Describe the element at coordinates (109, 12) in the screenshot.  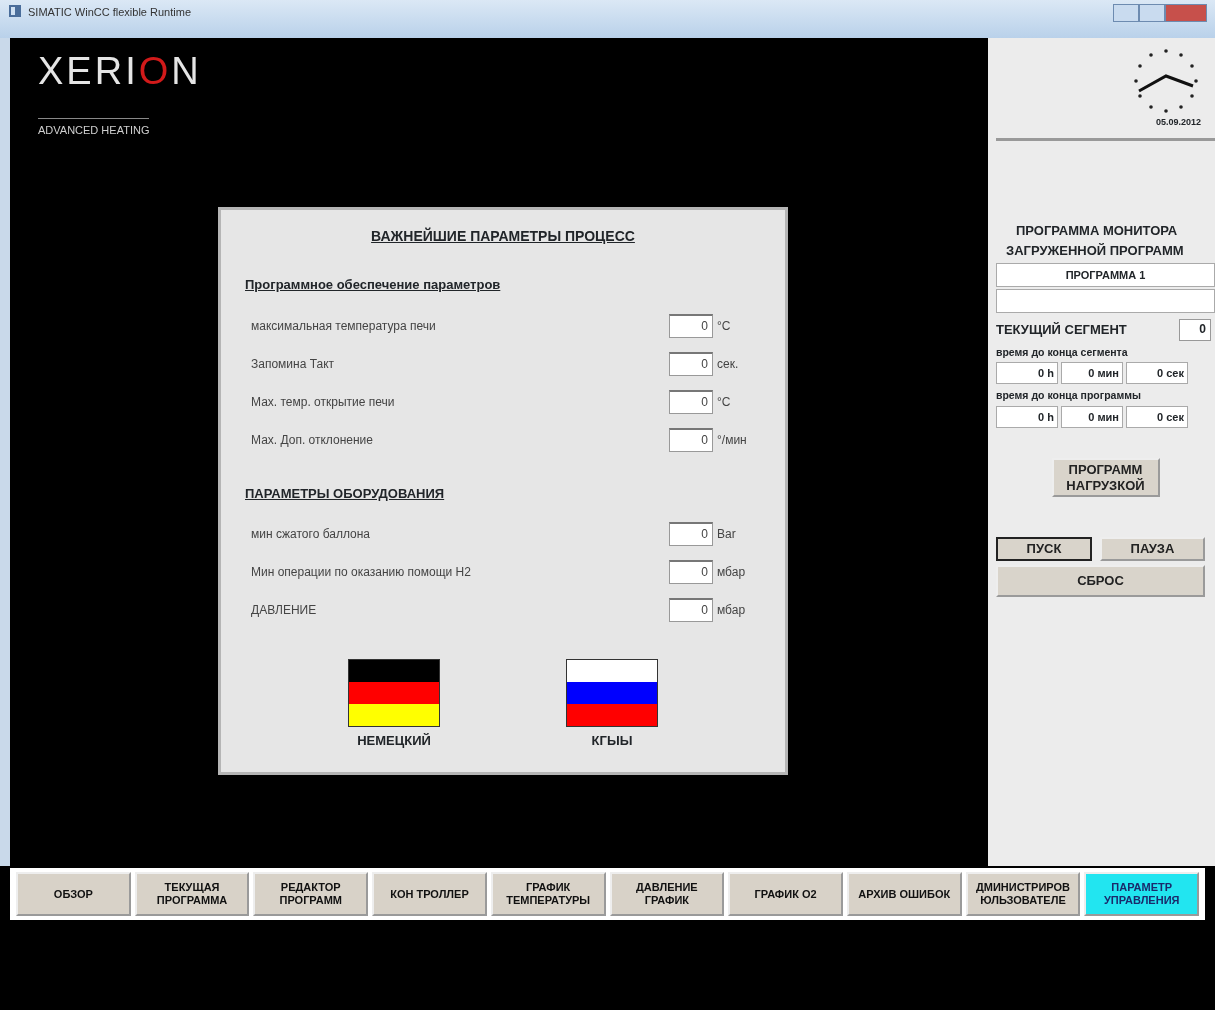
I see `window-title: SIMATIC WinCC flexible Runtime` at that location.